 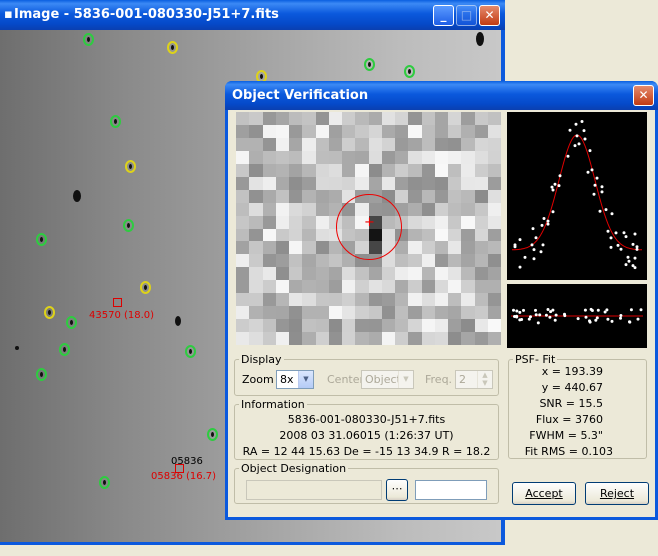 I want to click on star, so click(x=77, y=196).